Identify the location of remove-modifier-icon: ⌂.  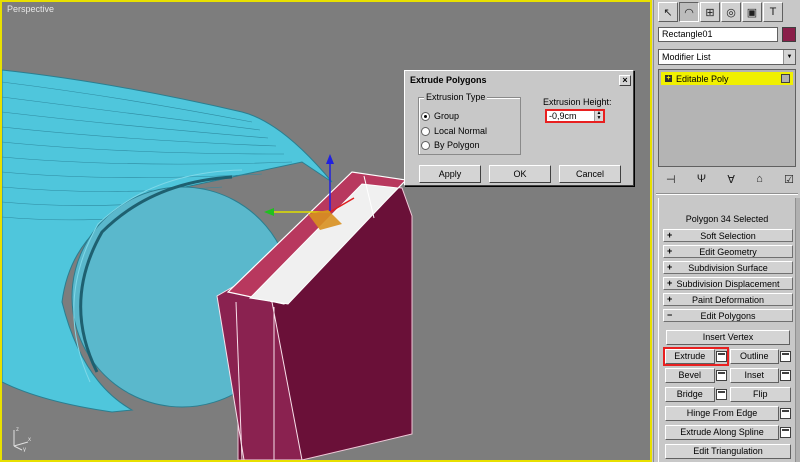
(759, 179).